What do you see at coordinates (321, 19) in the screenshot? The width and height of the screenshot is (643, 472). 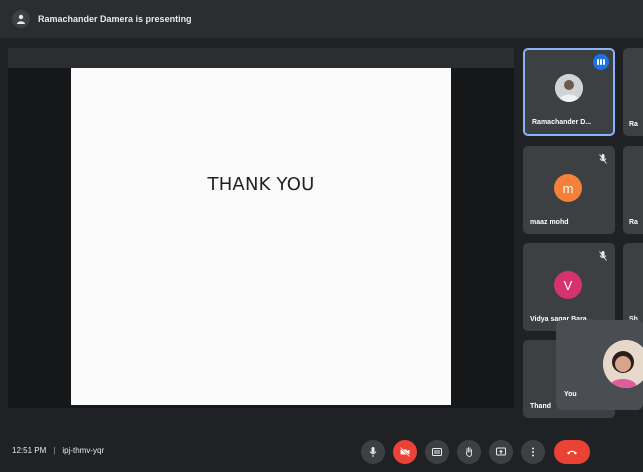 I see `presenting-banner: Ramachander Damera is presenting` at bounding box center [321, 19].